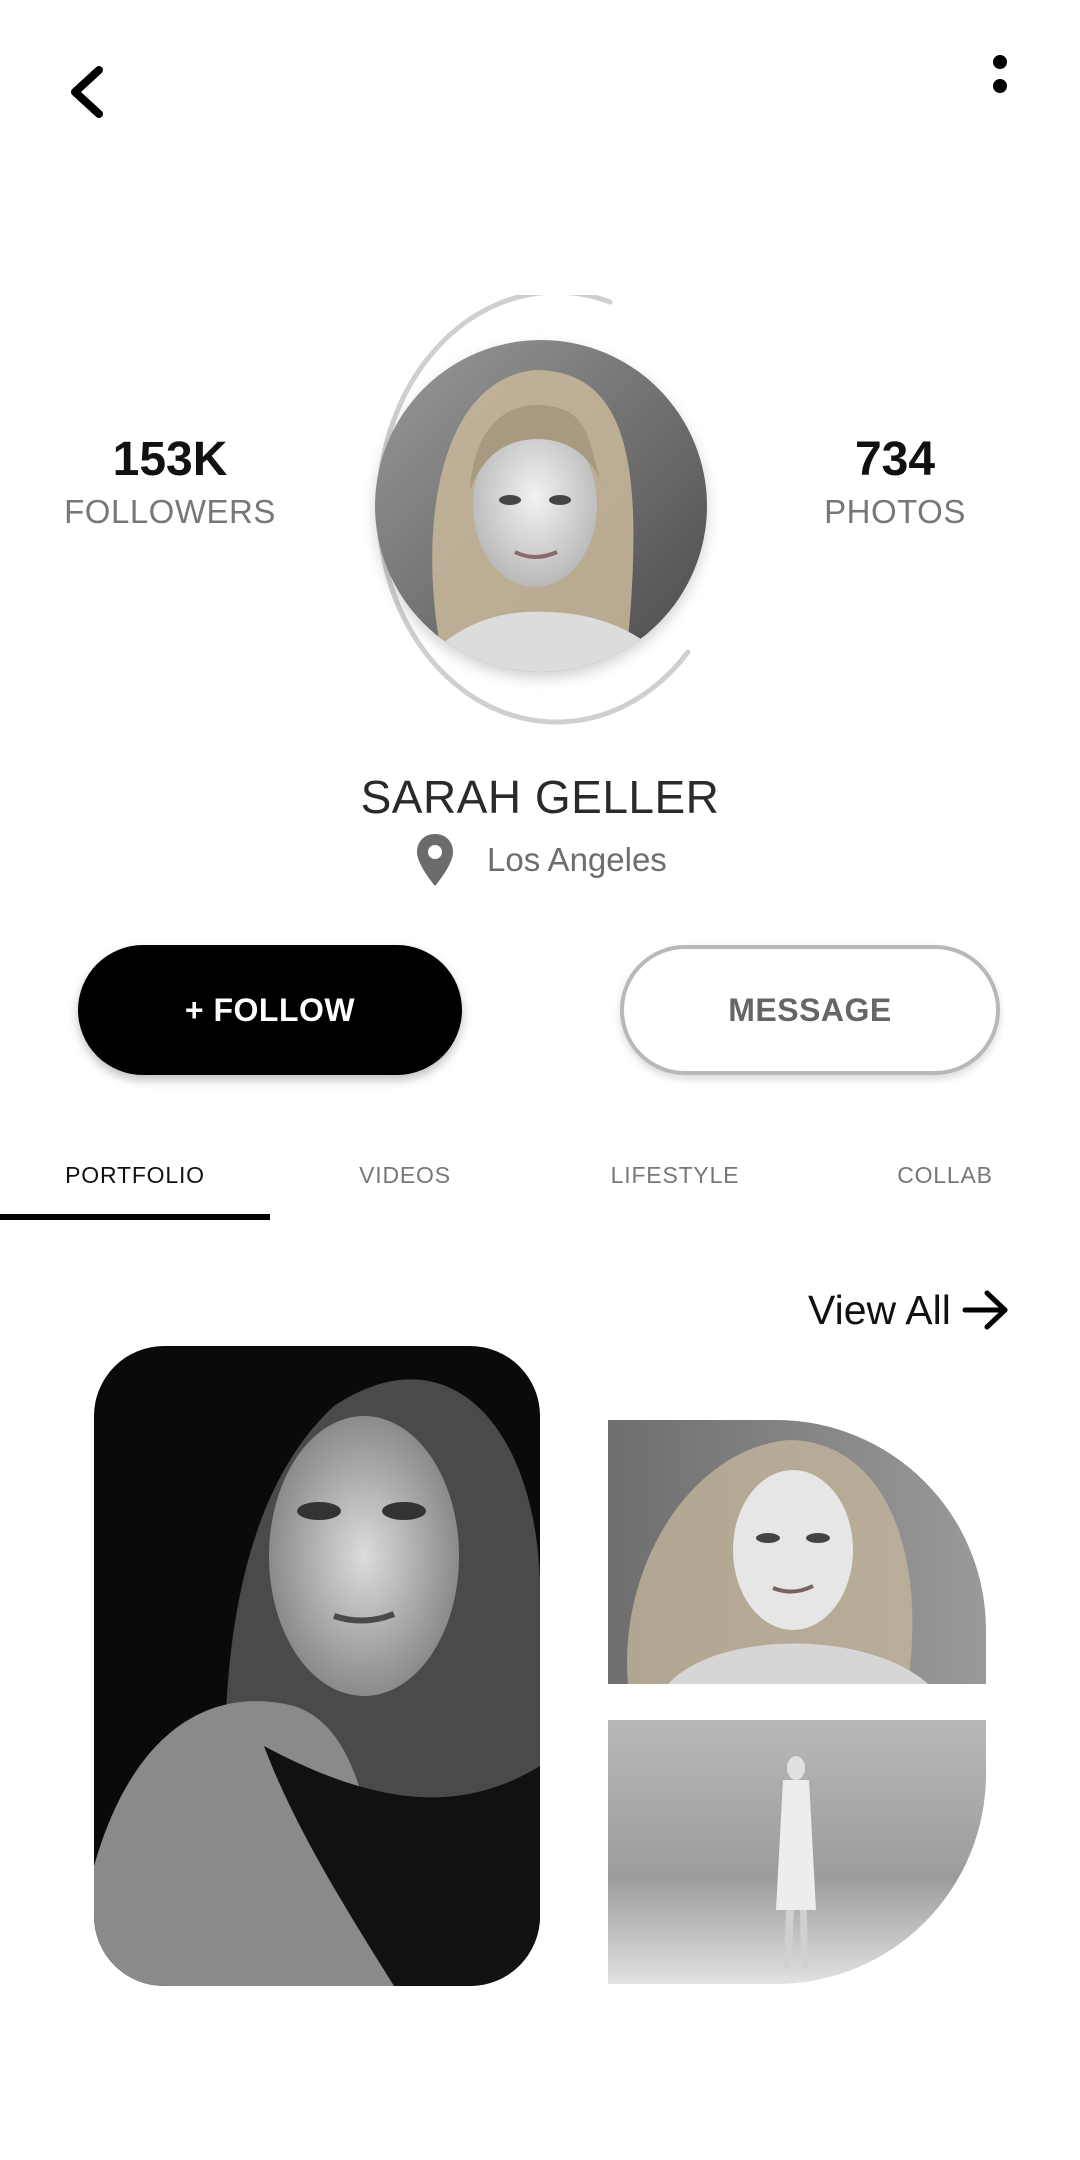  I want to click on tab-bar: PORTFOLIO VIDEOS LIFESTYLE COLLAB, so click(540, 1175).